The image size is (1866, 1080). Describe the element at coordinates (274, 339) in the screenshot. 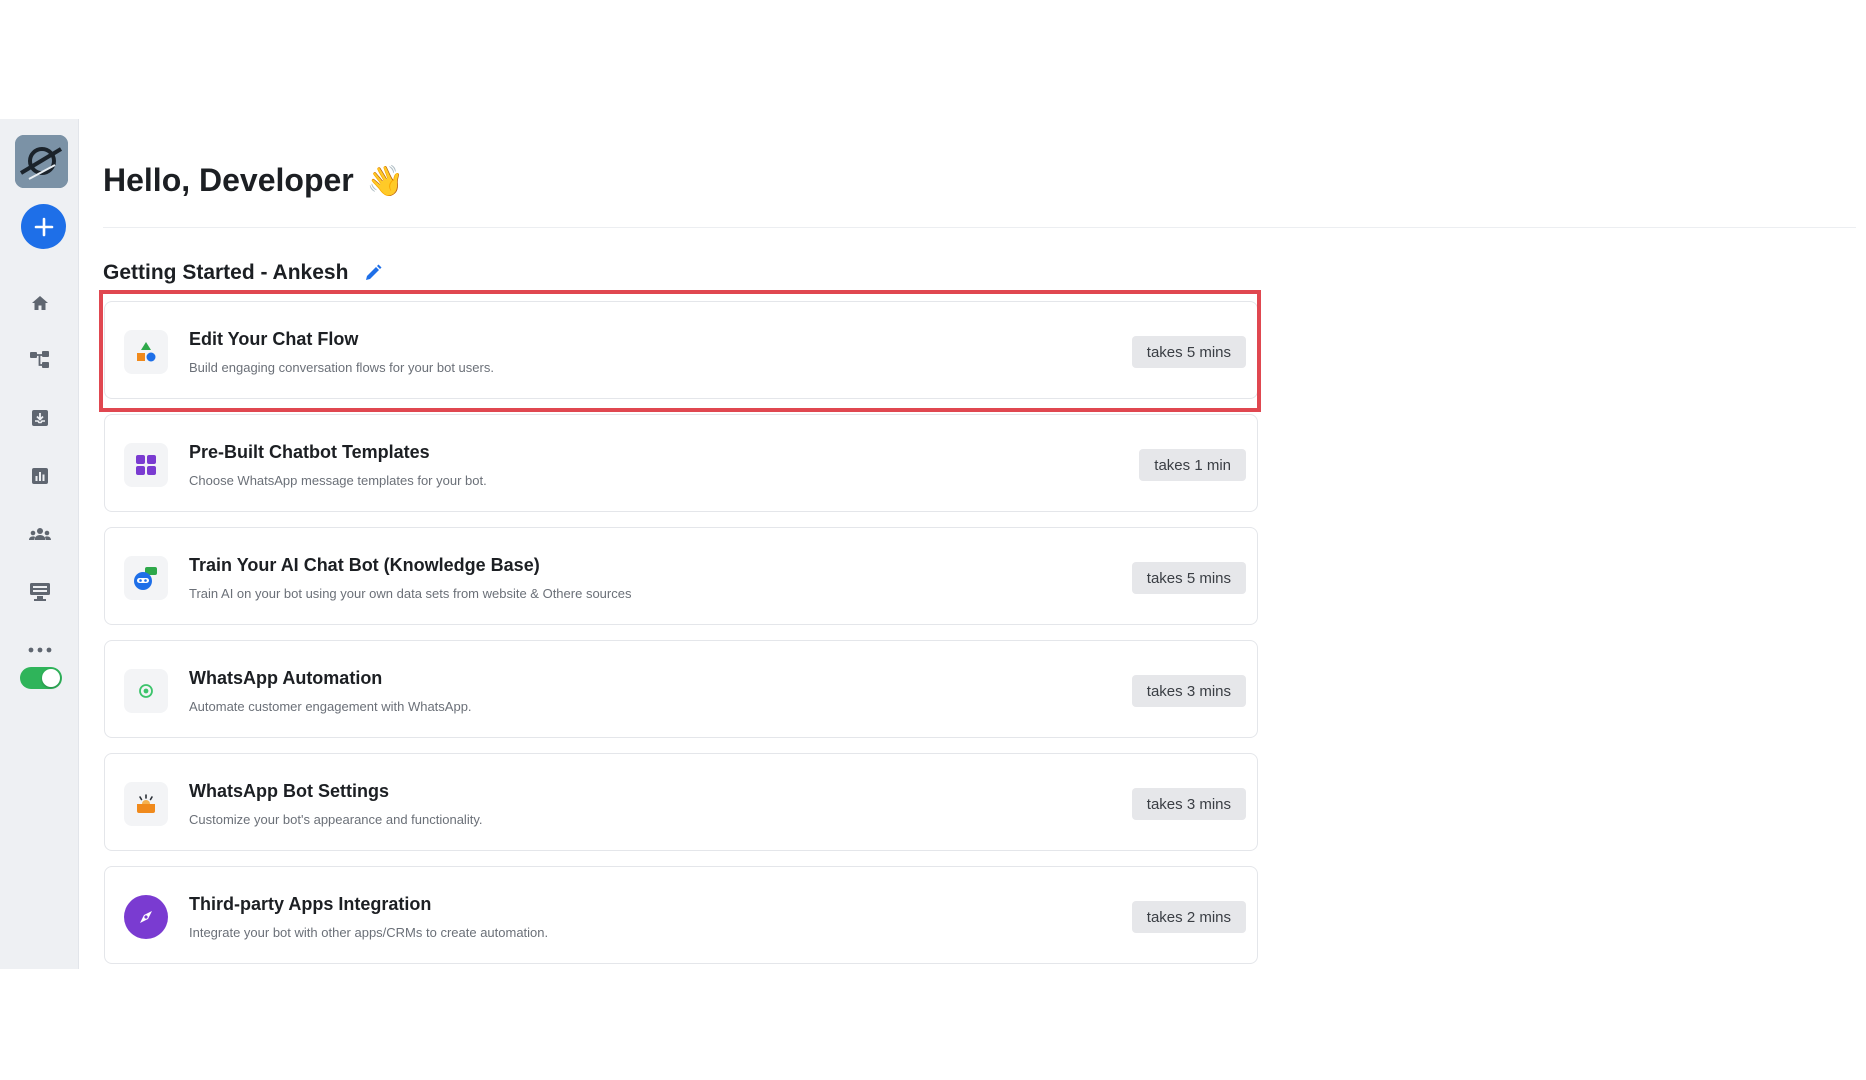

I see `card-title: Edit Your Chat Flow` at that location.